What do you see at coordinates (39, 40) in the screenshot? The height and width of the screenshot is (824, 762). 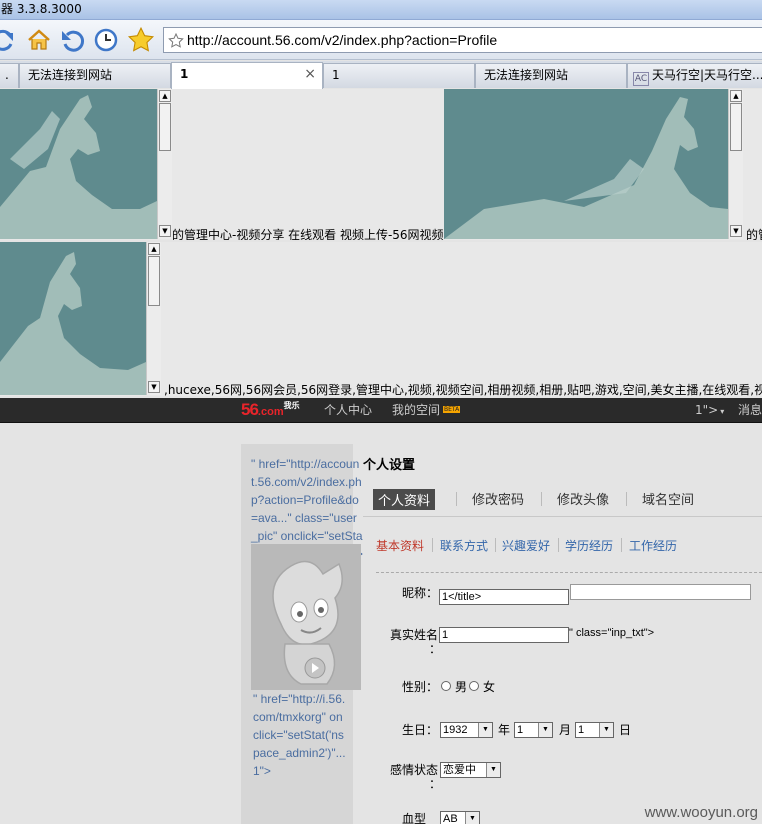 I see `home-icon` at bounding box center [39, 40].